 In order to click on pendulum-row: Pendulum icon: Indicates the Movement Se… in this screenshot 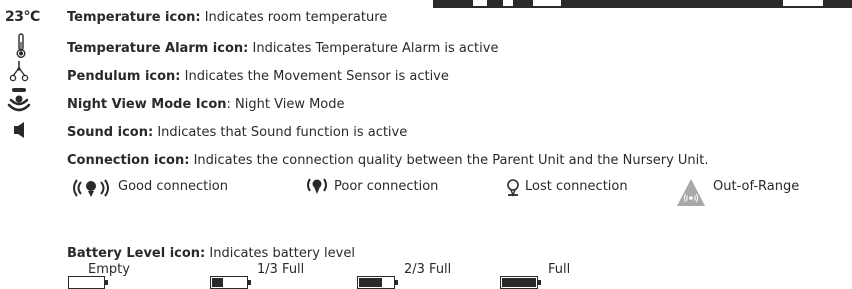, I will do `click(258, 76)`.